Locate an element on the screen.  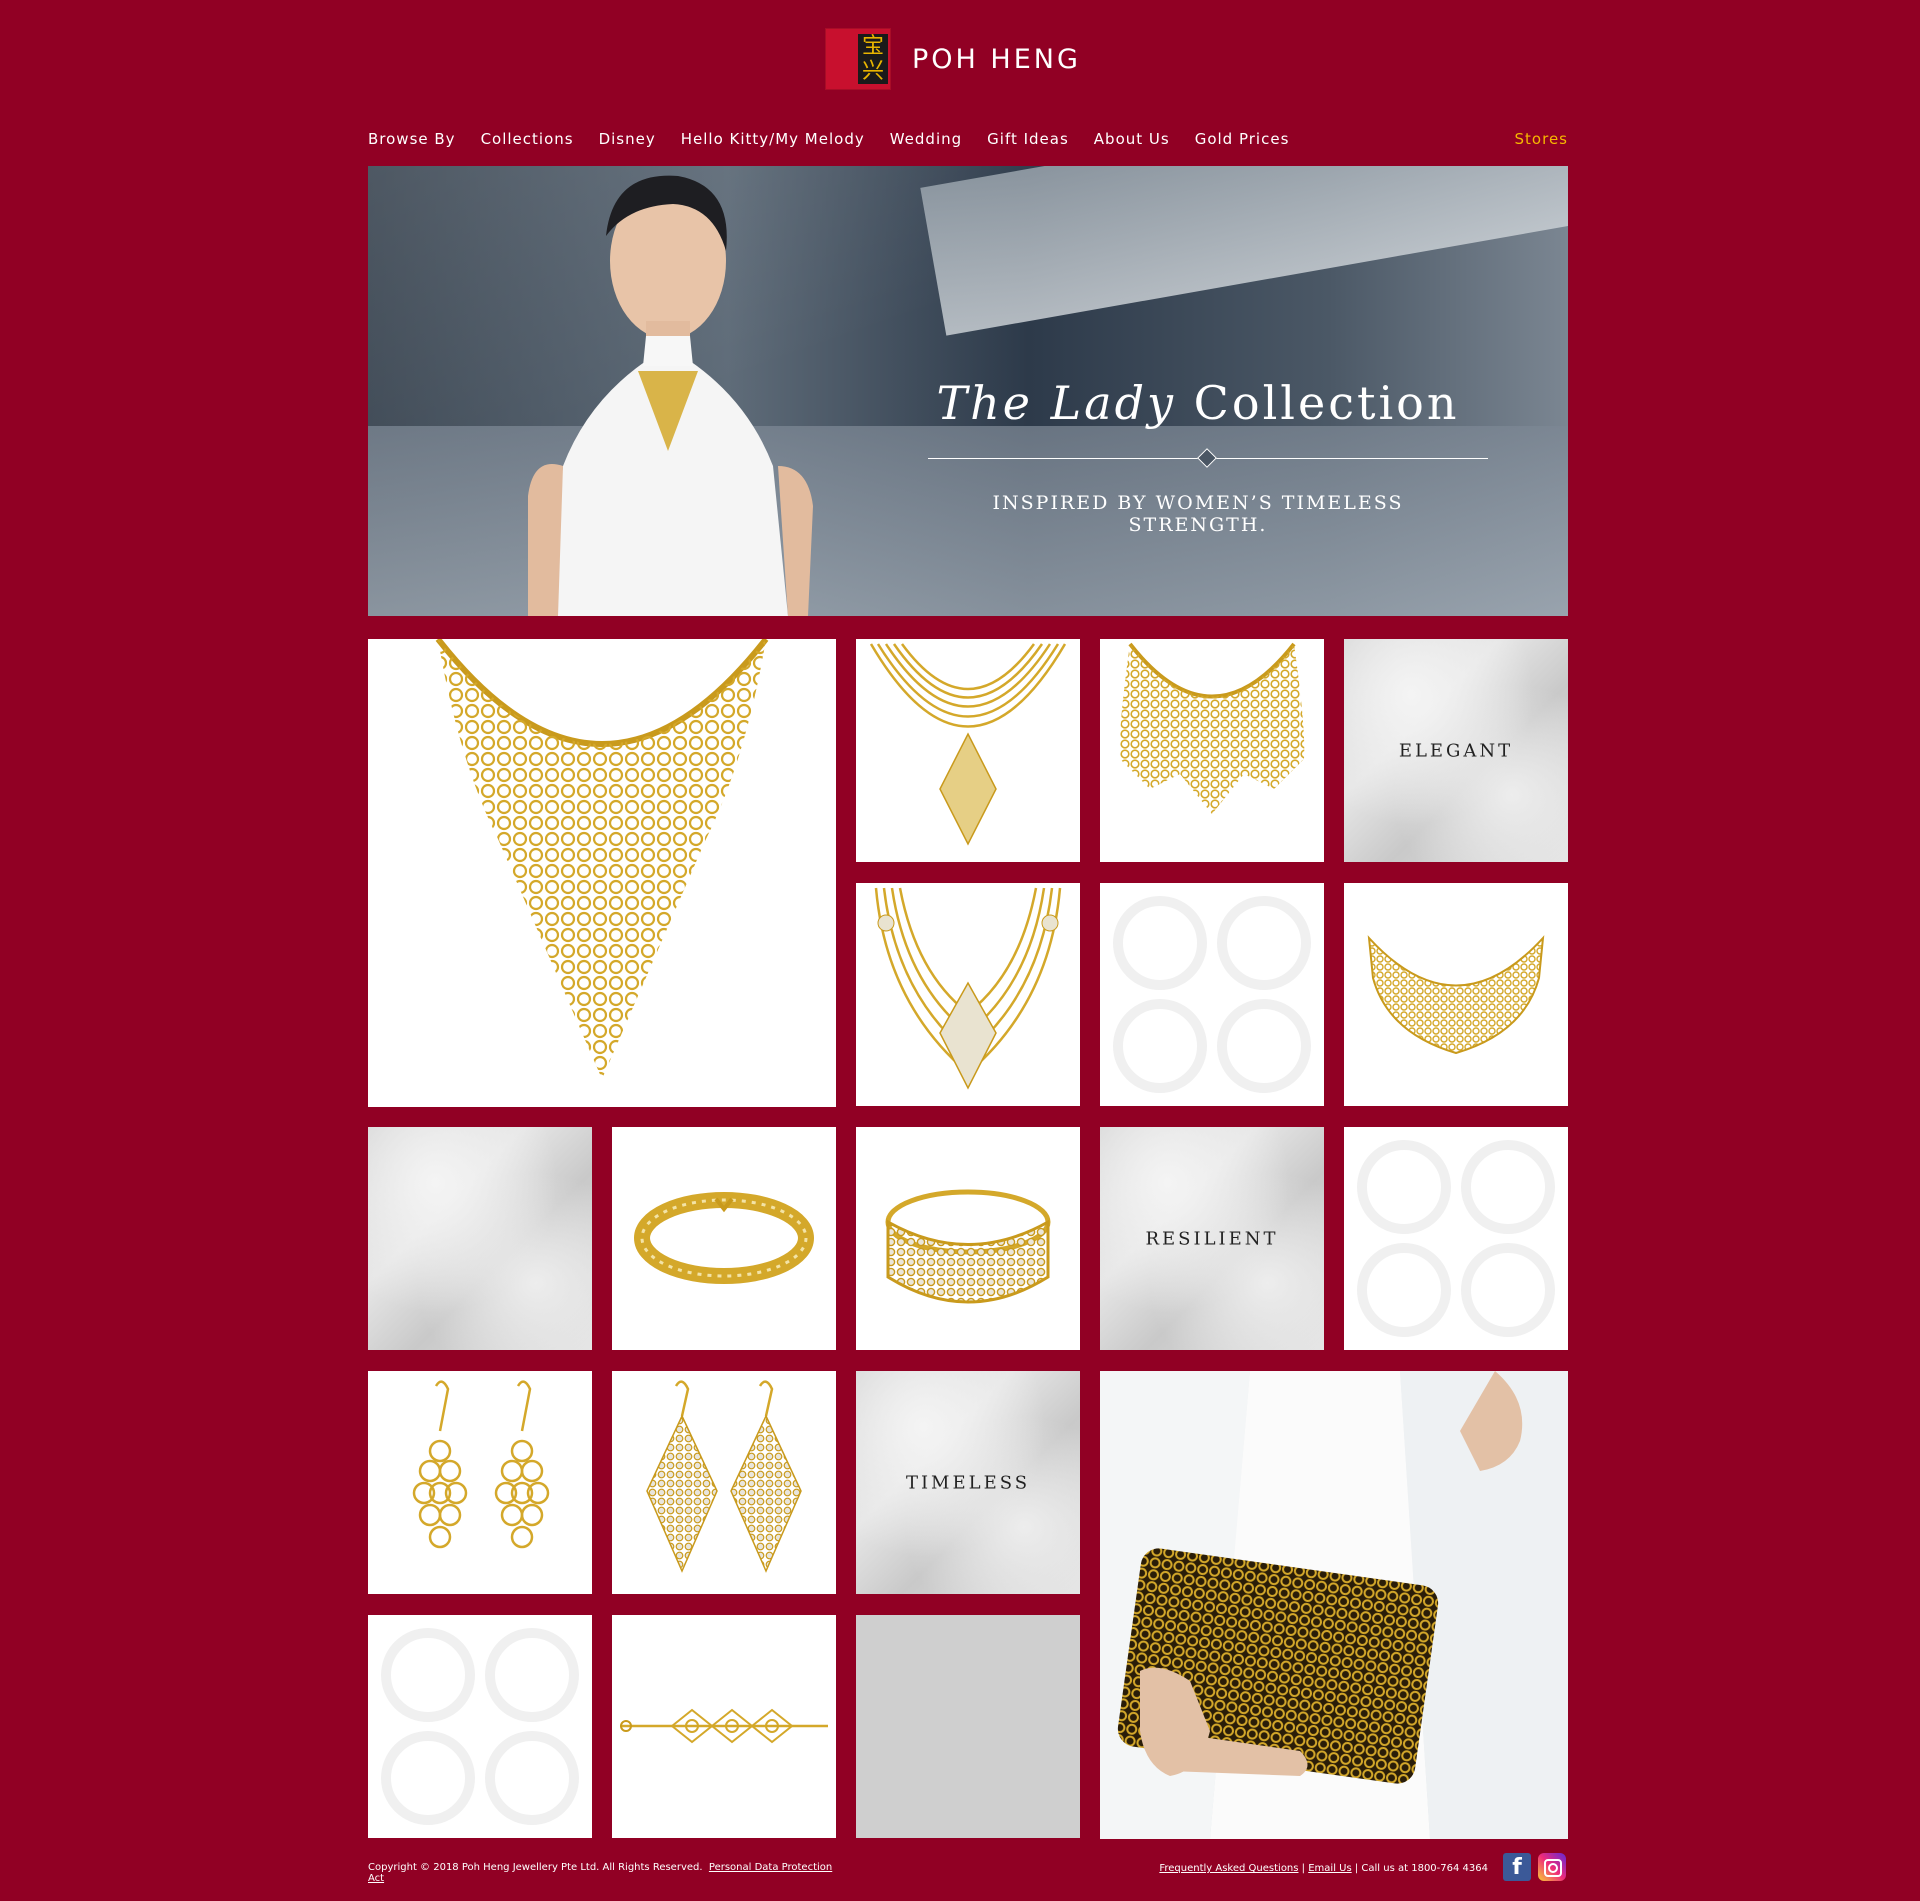
product-tile-bib-necklace is located at coordinates (1212, 750).